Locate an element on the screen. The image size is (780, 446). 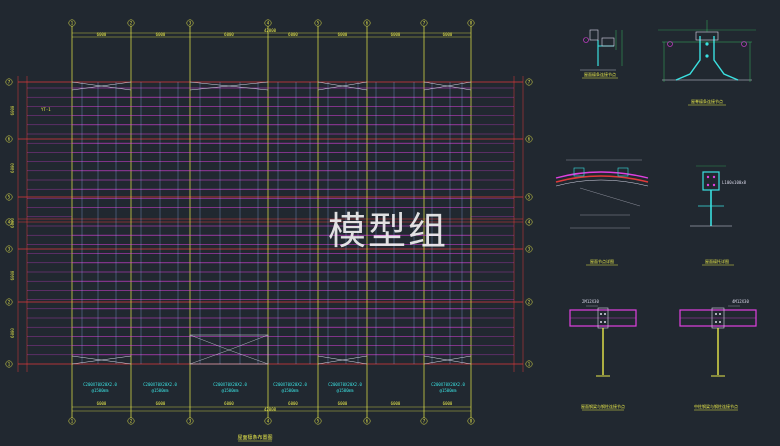
detail-mid-column-connection: 4M12X30 中柱钢梁与钢柱连接节点 is located at coordinates (718, 355).